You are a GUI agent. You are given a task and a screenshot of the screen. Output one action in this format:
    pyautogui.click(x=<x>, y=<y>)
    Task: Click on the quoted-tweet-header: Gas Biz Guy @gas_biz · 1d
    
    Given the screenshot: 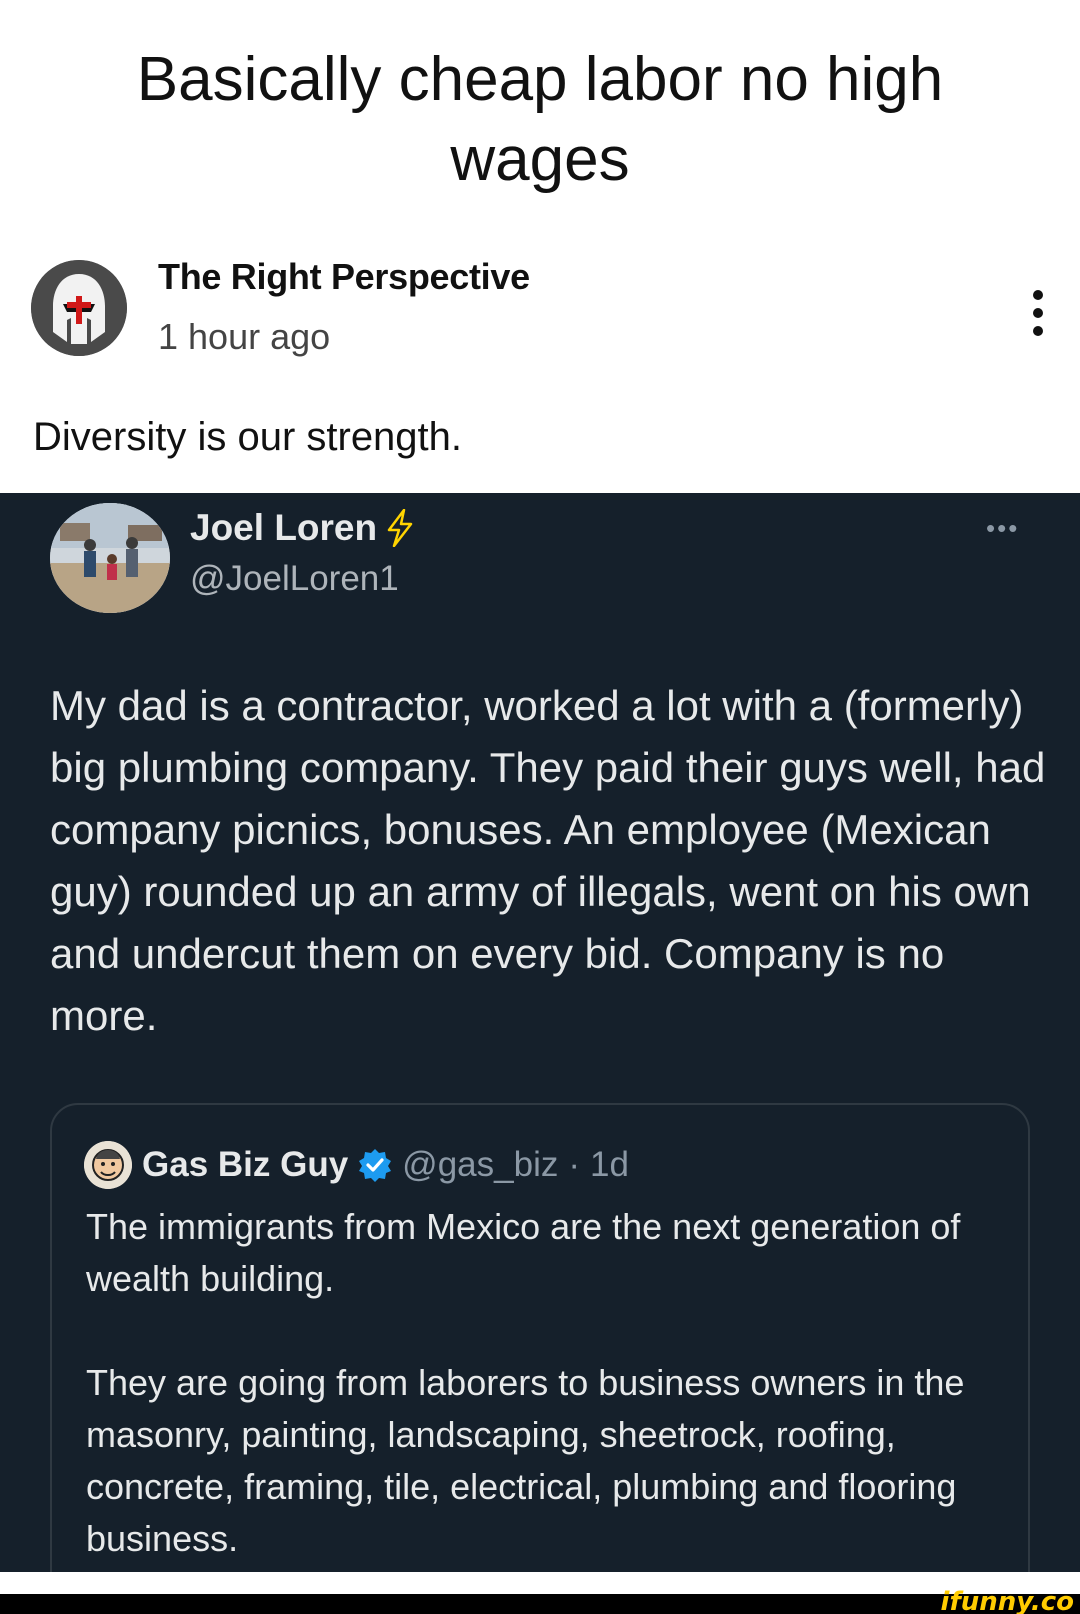 What is the action you would take?
    pyautogui.click(x=356, y=1165)
    